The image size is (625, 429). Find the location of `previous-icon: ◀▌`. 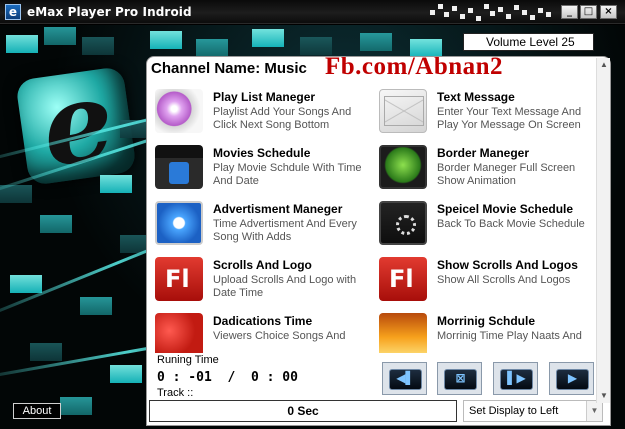

previous-icon: ◀▌ is located at coordinates (405, 378).